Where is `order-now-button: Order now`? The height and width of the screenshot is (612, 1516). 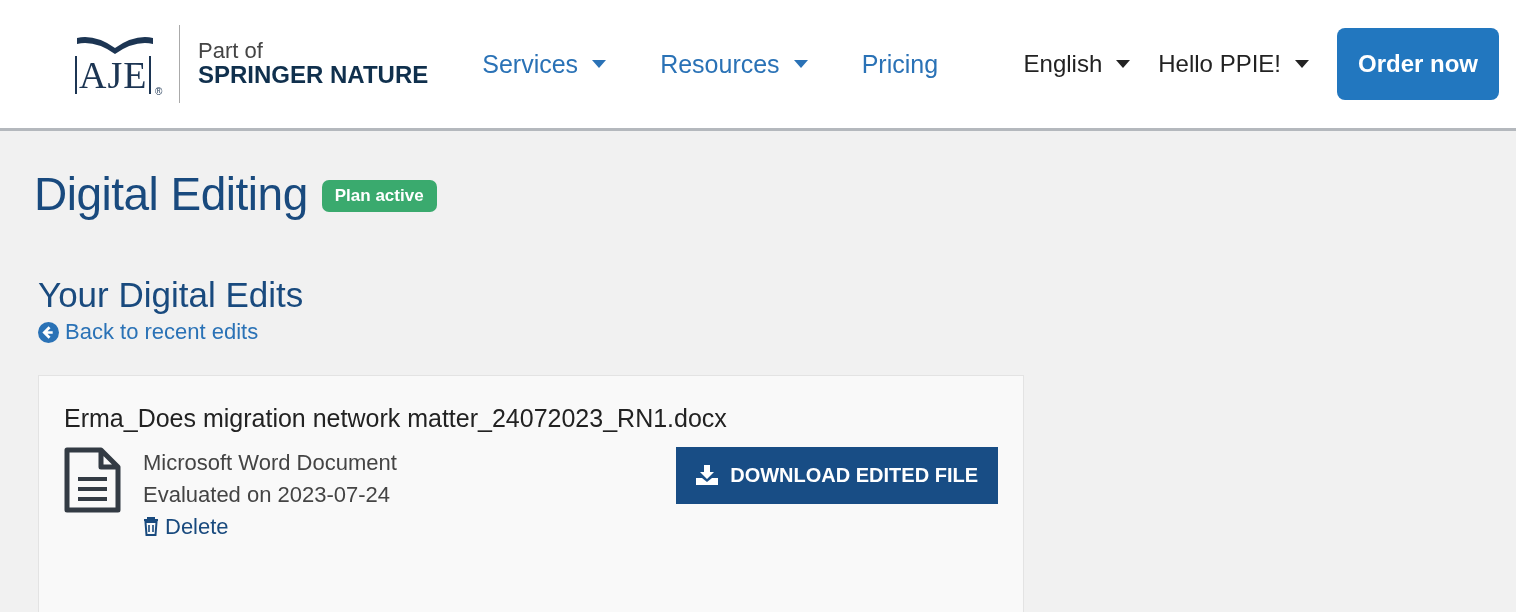
order-now-button: Order now is located at coordinates (1418, 64).